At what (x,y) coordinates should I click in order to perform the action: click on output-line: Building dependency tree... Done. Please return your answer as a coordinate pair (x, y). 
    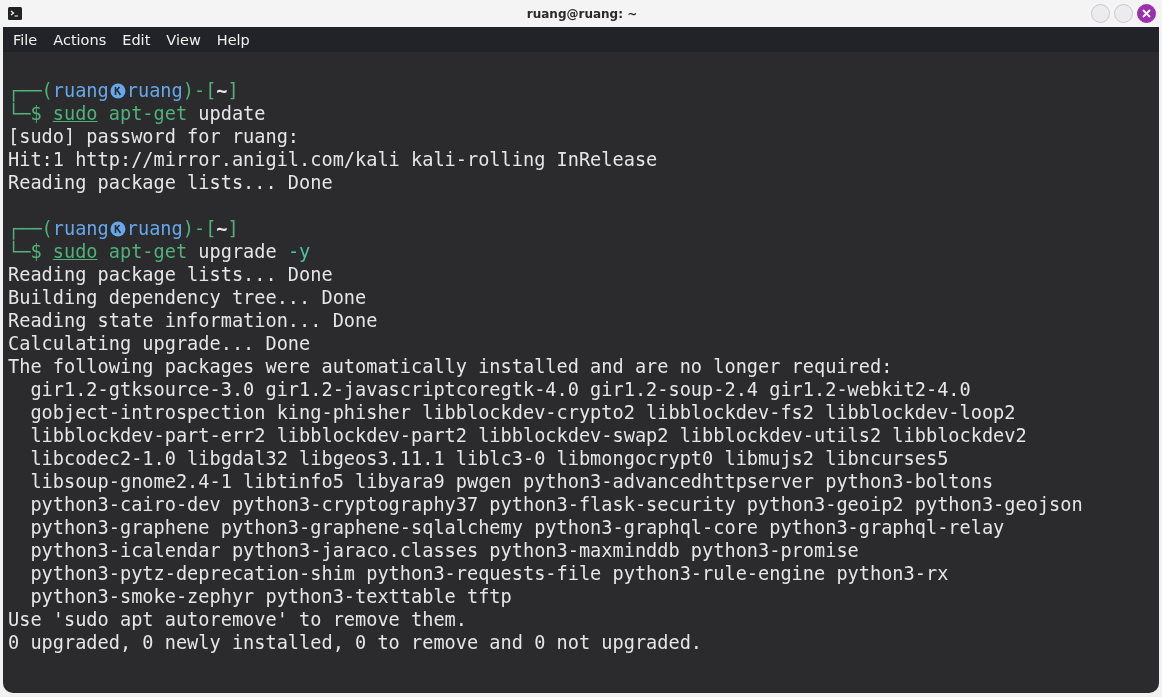
    Looking at the image, I should click on (187, 297).